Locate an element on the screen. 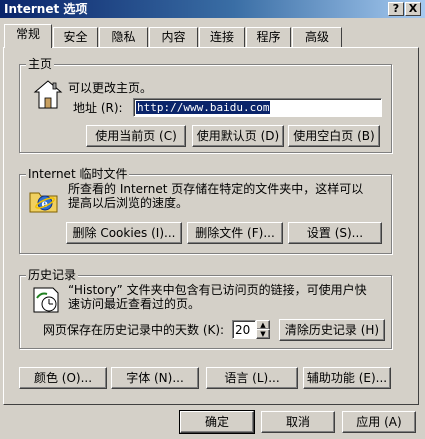 The image size is (425, 439). tab-content: 内容 is located at coordinates (173, 37).